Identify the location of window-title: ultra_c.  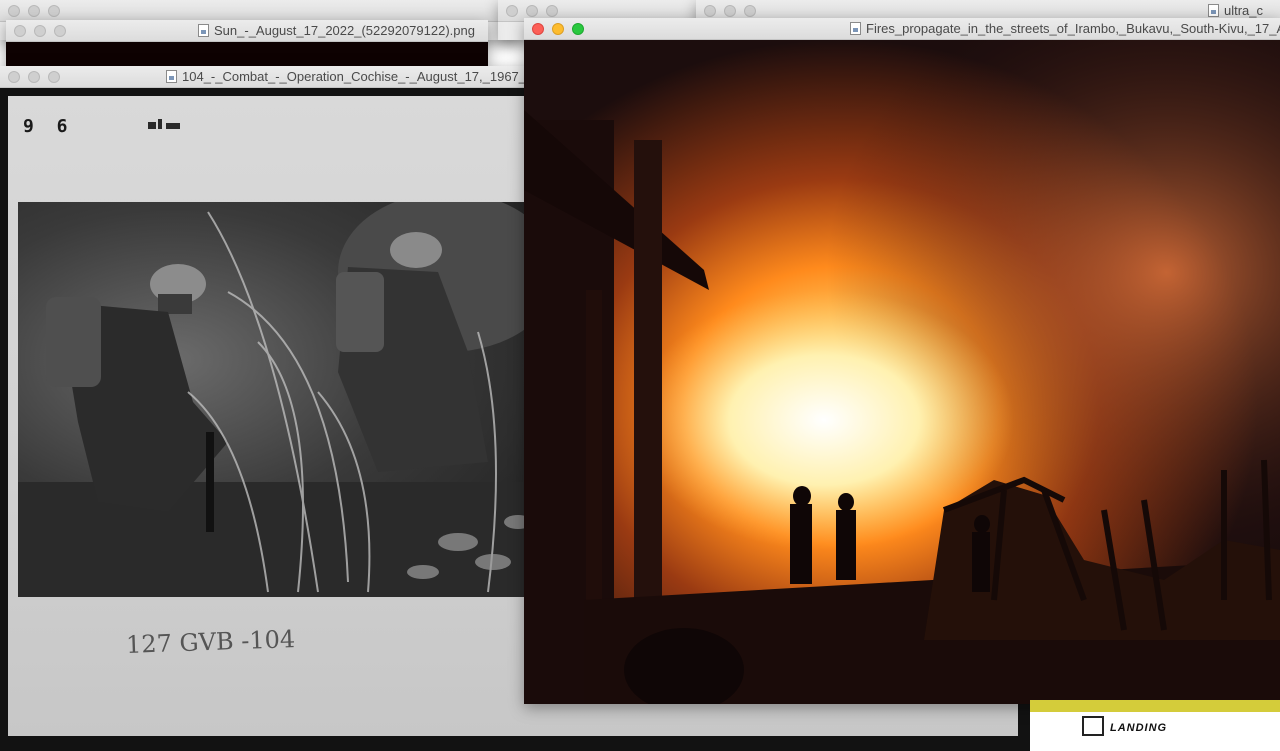
(1235, 10).